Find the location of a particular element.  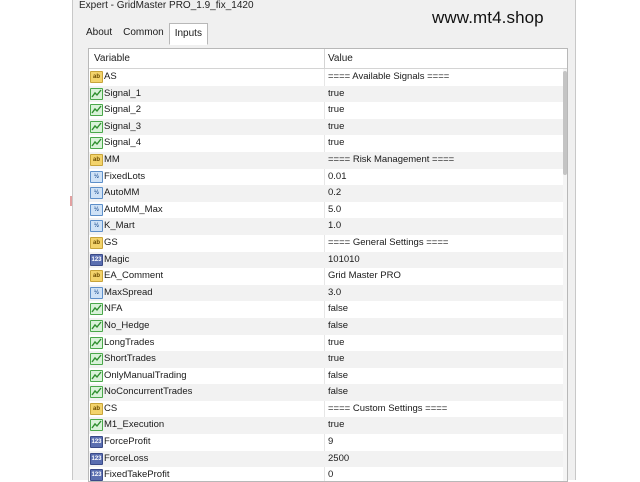

variable-value: 101010 is located at coordinates (344, 259).